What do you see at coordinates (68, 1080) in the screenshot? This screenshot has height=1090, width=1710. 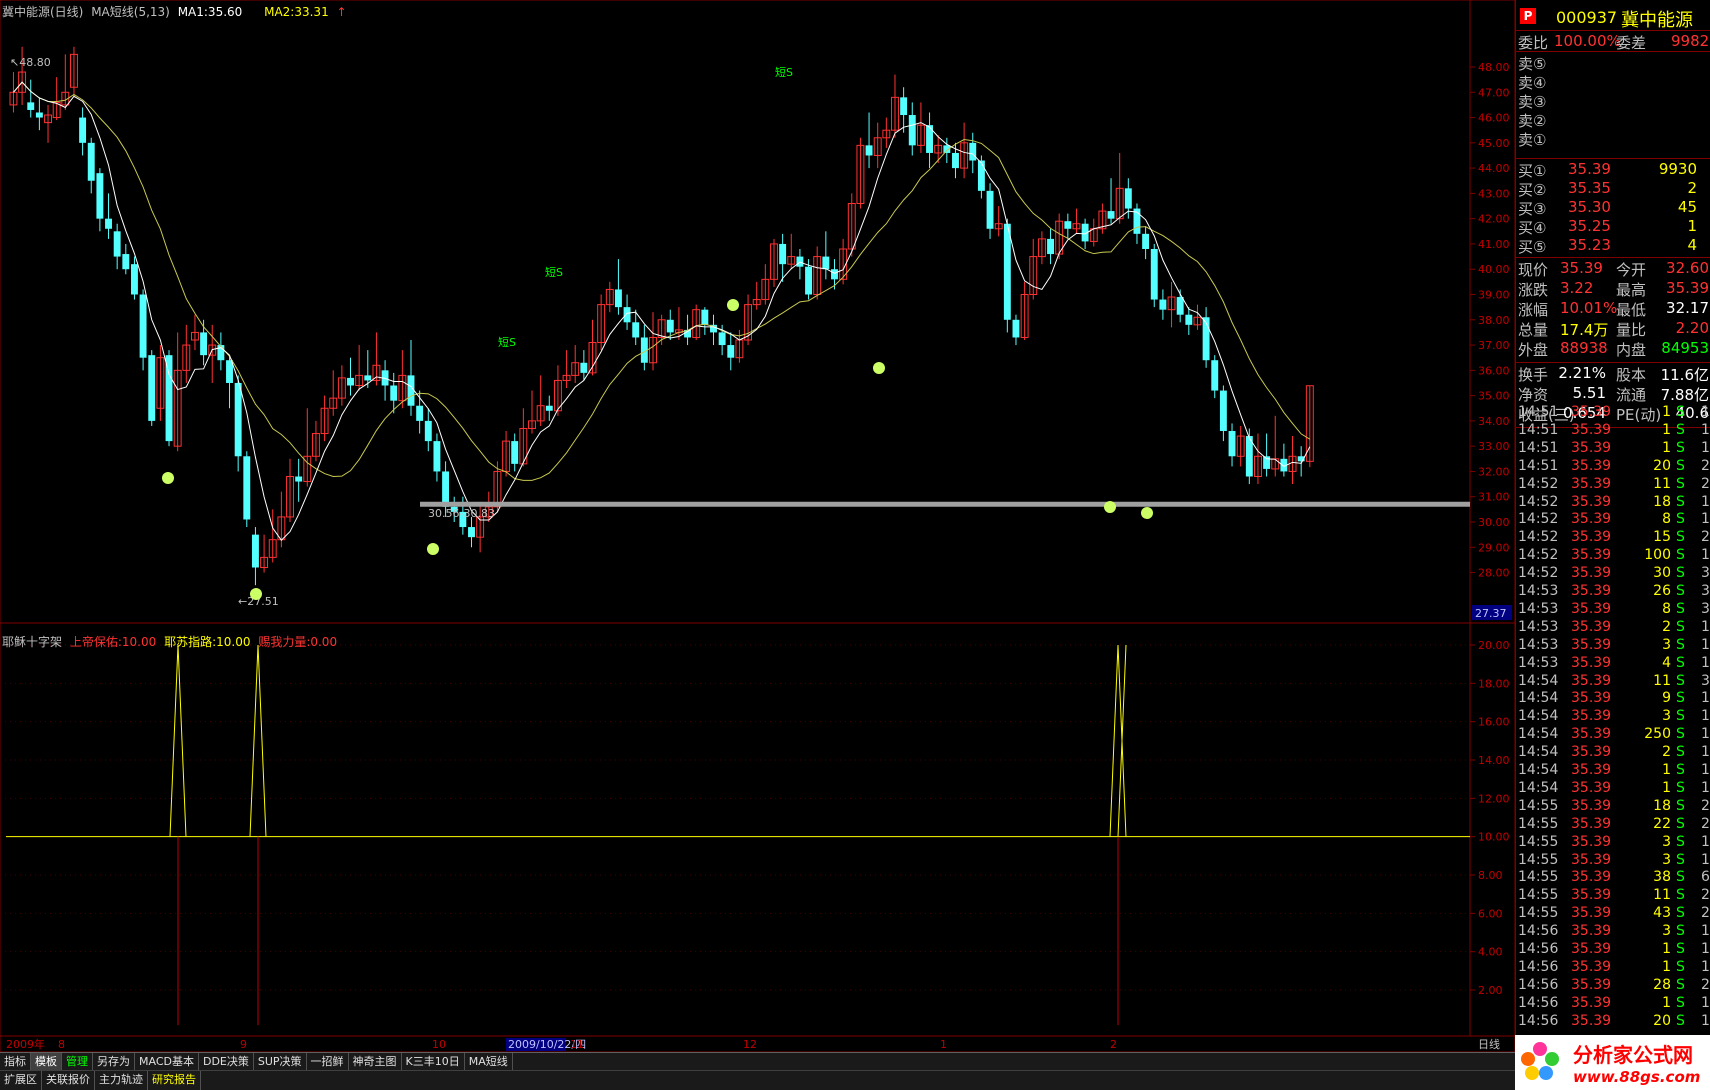 I see `toolbar2-item-1: 关联报价` at bounding box center [68, 1080].